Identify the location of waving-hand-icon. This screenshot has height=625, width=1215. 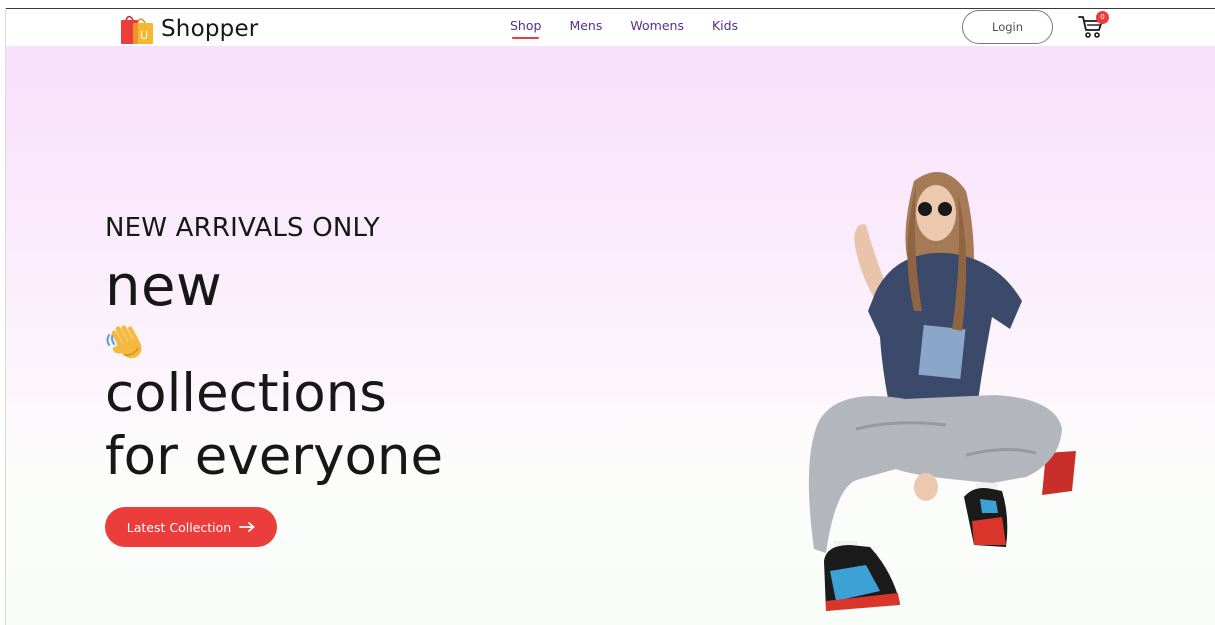
(124, 342).